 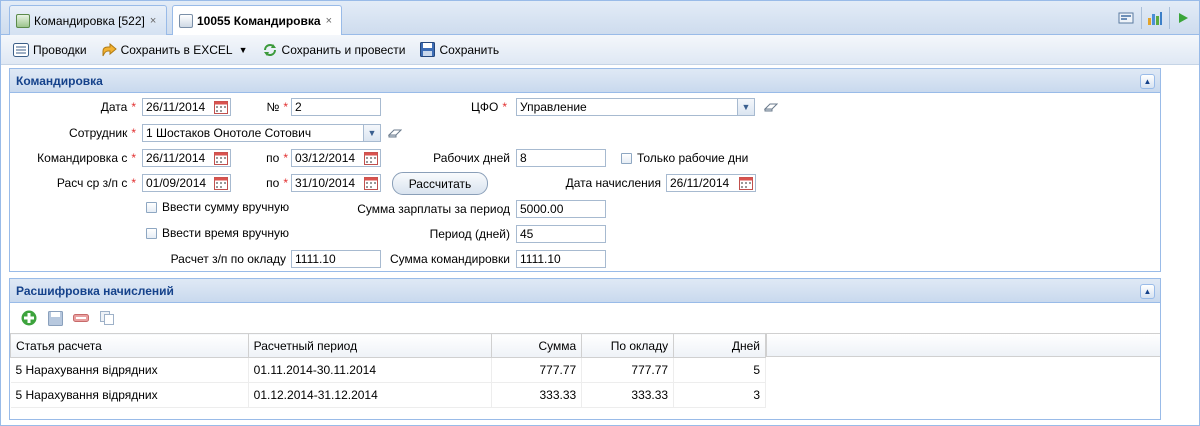 I want to click on salary-sum-field: 5000.00, so click(x=561, y=209).